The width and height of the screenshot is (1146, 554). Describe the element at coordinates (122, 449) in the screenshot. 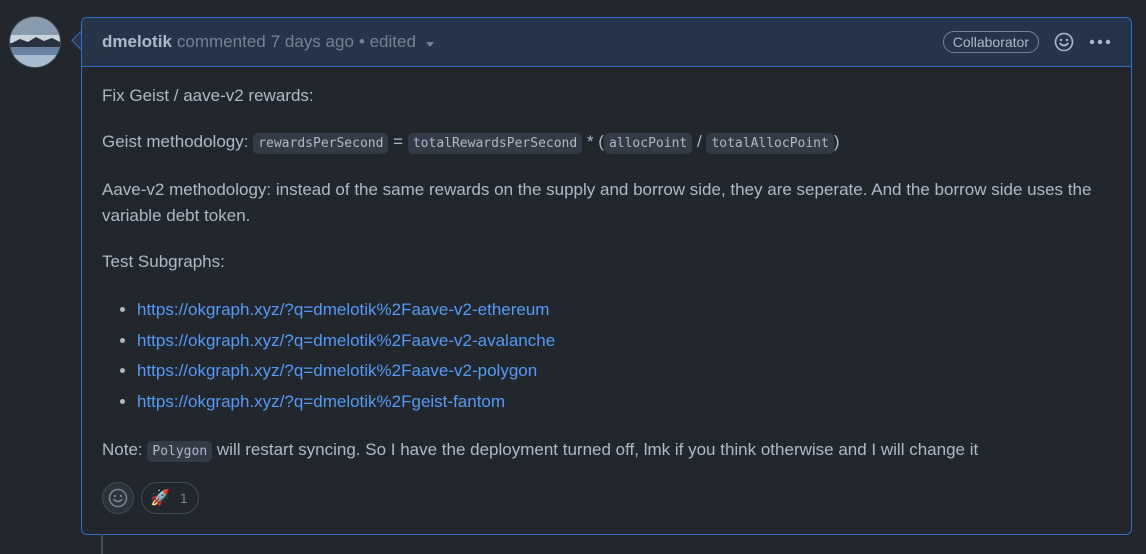

I see `note-label: Note:` at that location.